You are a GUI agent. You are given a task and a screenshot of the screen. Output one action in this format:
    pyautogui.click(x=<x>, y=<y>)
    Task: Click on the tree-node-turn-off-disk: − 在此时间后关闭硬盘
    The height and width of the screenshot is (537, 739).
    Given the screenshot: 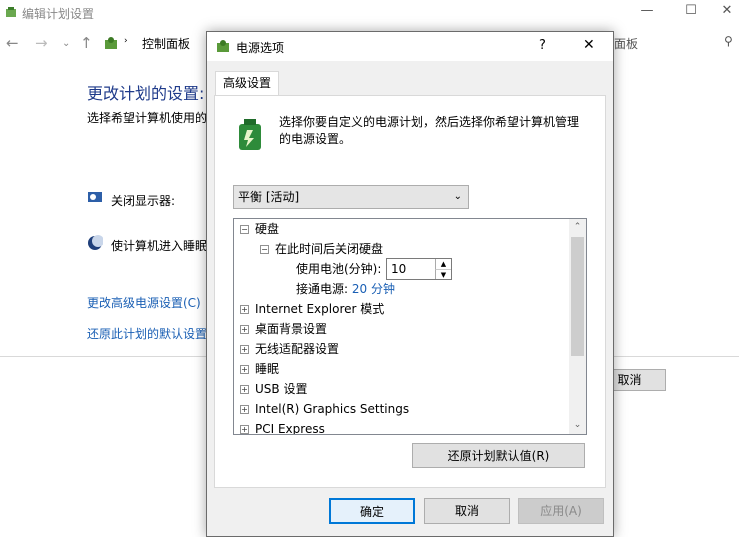 What is the action you would take?
    pyautogui.click(x=321, y=249)
    